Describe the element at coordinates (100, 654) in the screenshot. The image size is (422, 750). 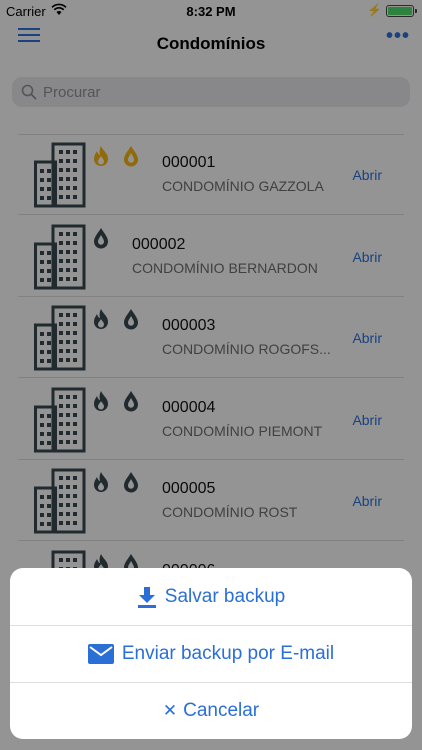
I see `mail-icon` at that location.